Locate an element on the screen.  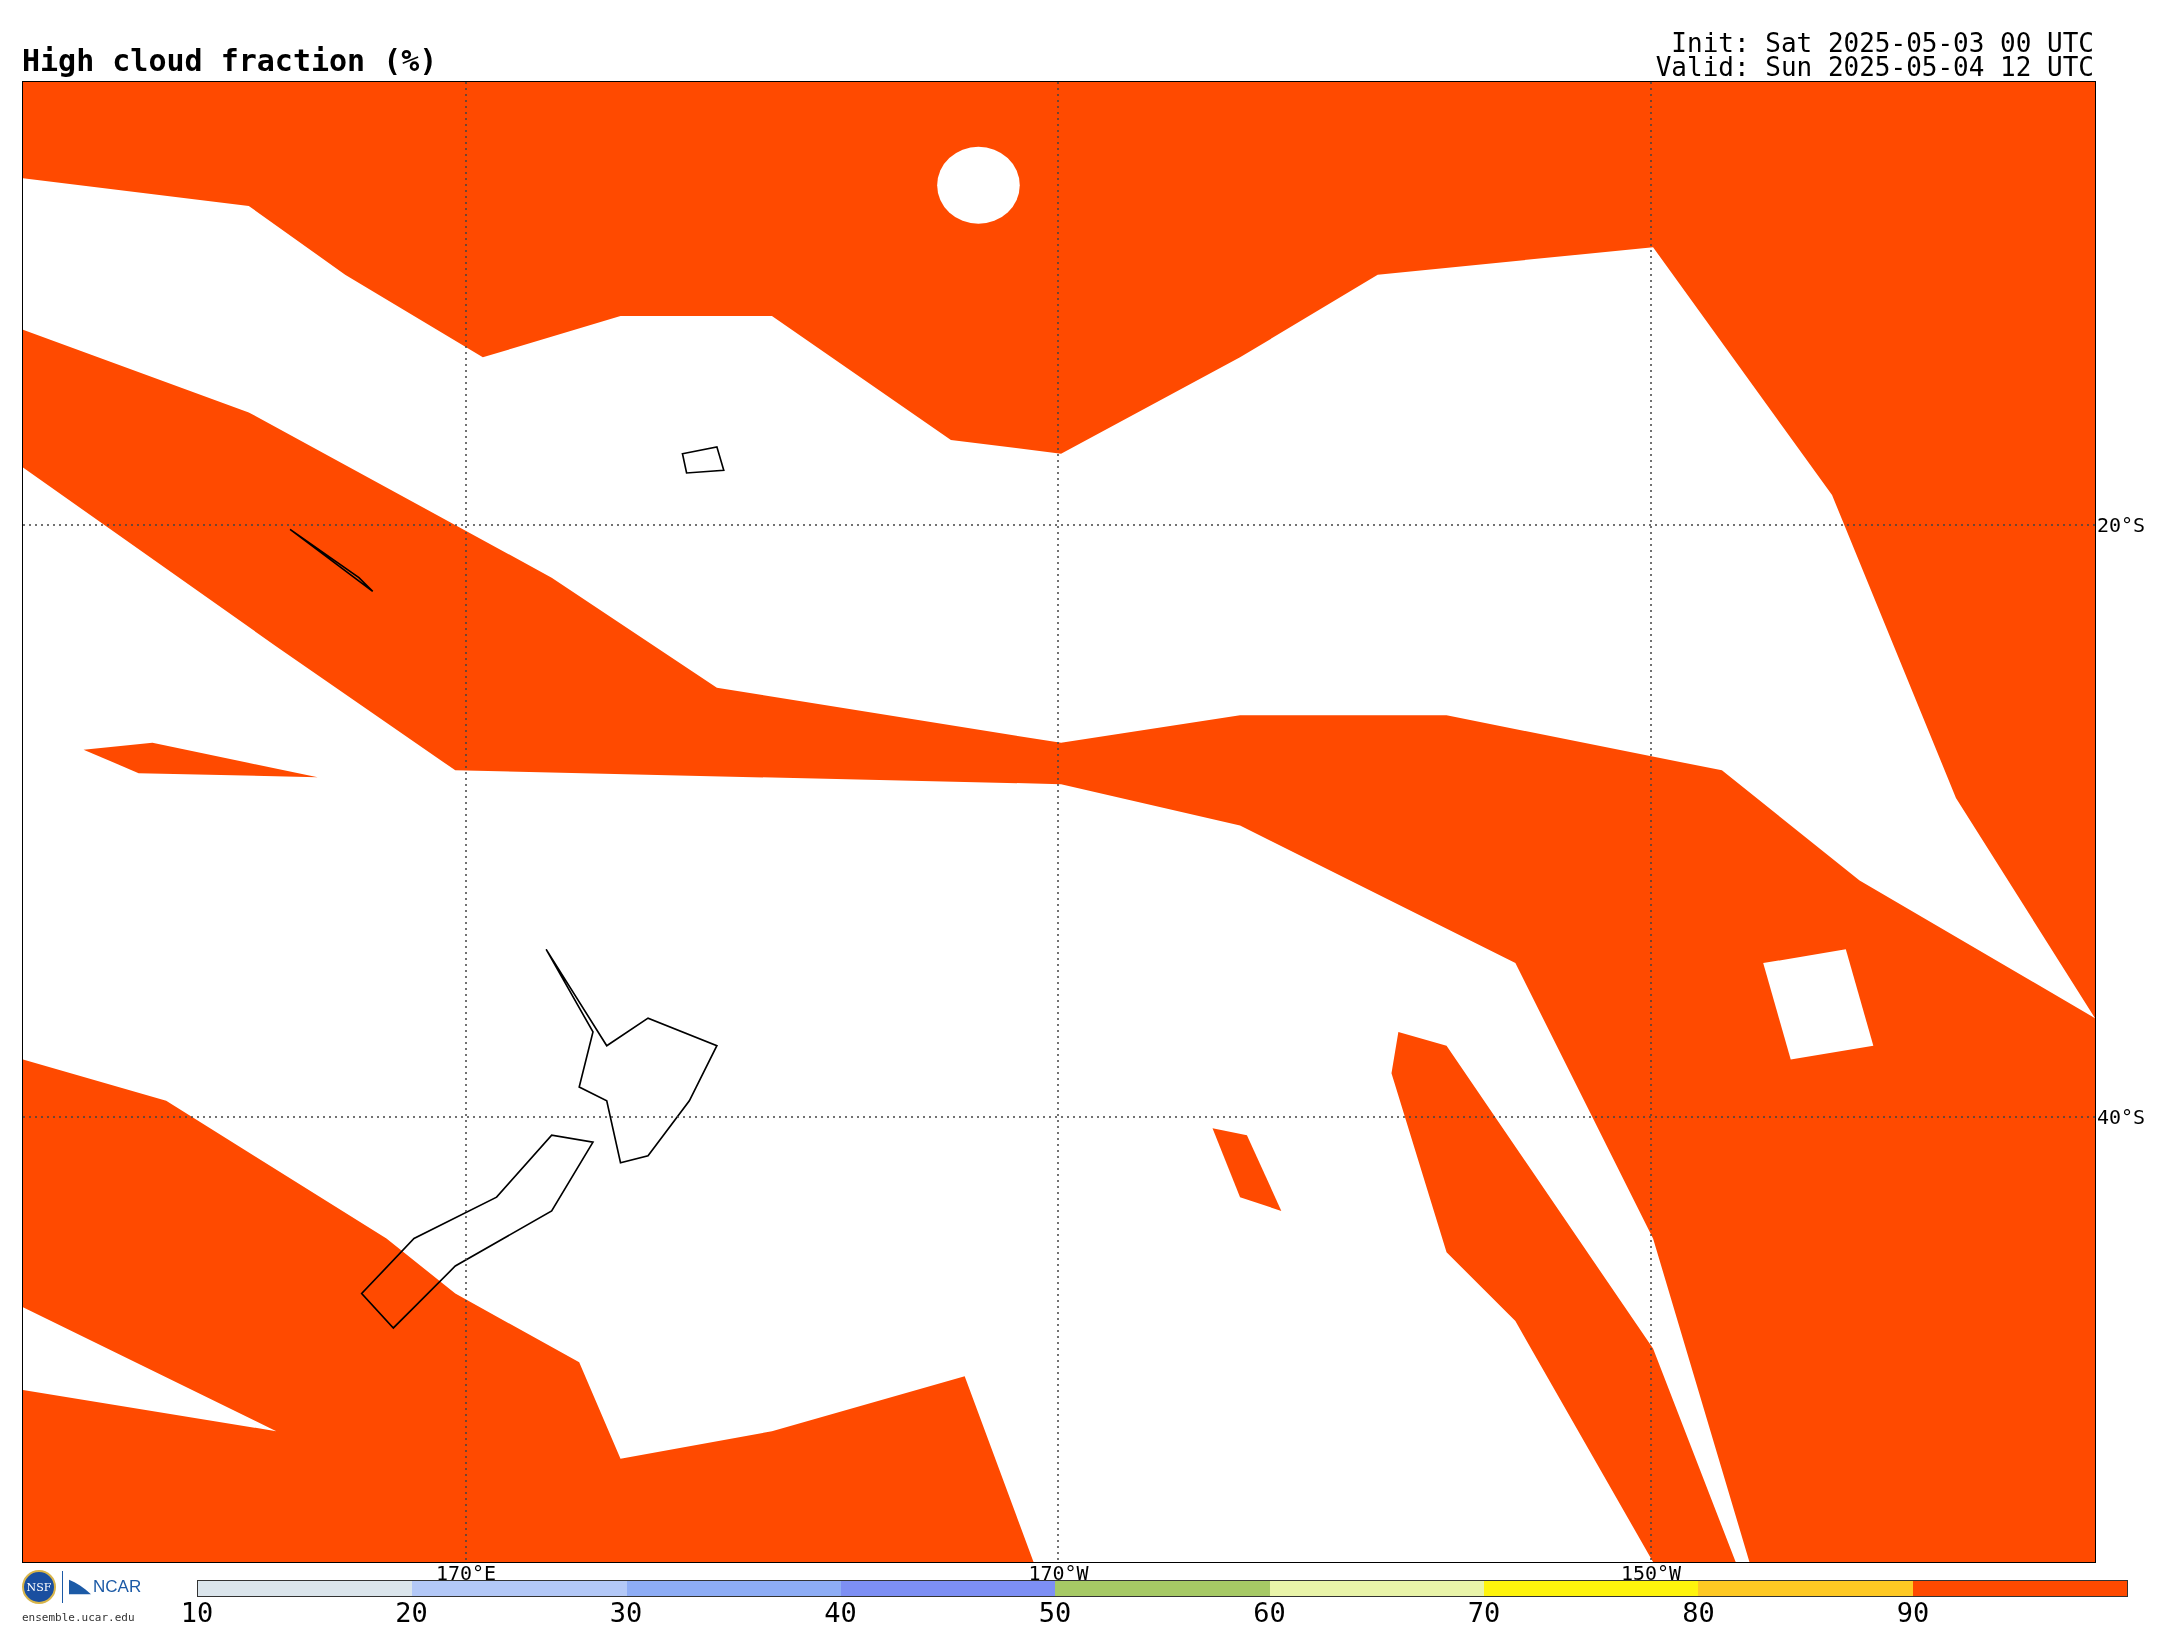
tick-label: 70 is located at coordinates (1484, 1611).